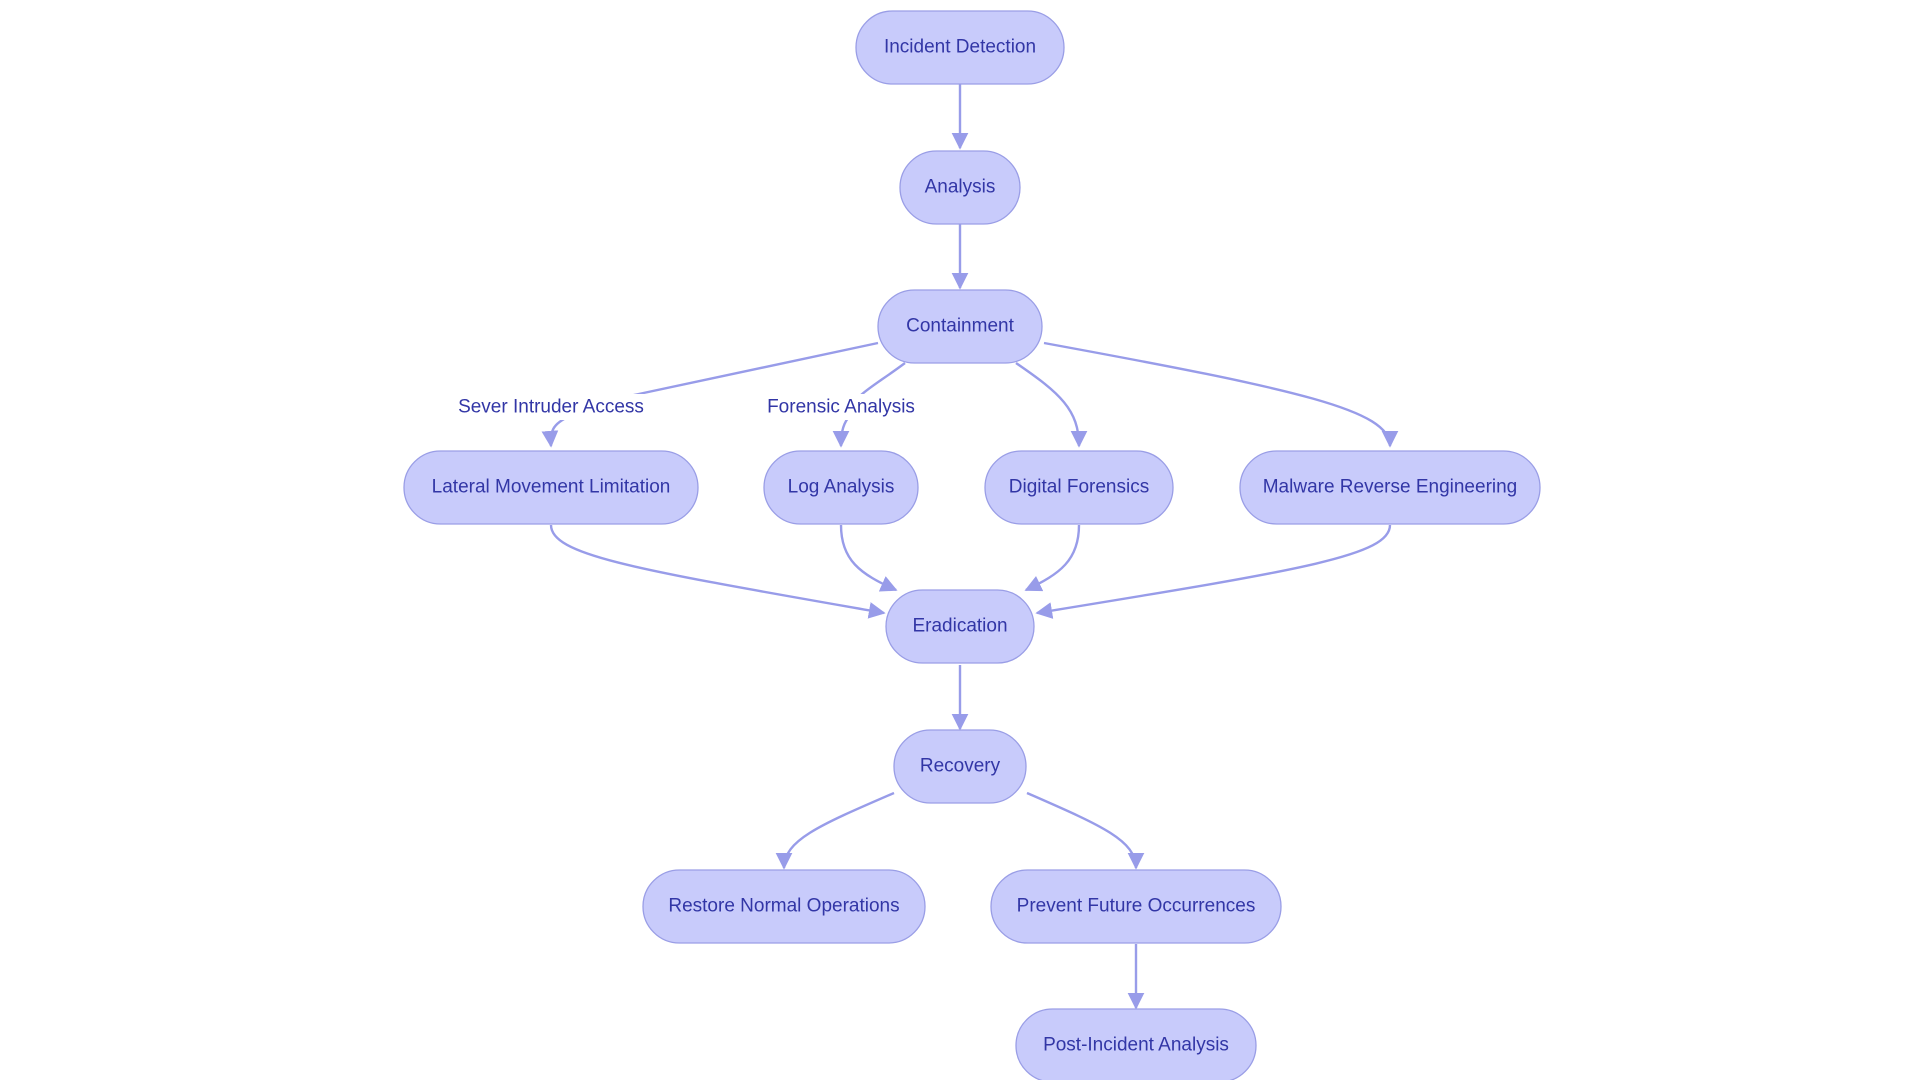 The height and width of the screenshot is (1080, 1920). I want to click on edge-label-sever-intruder-access: Sever Intruder Access, so click(551, 407).